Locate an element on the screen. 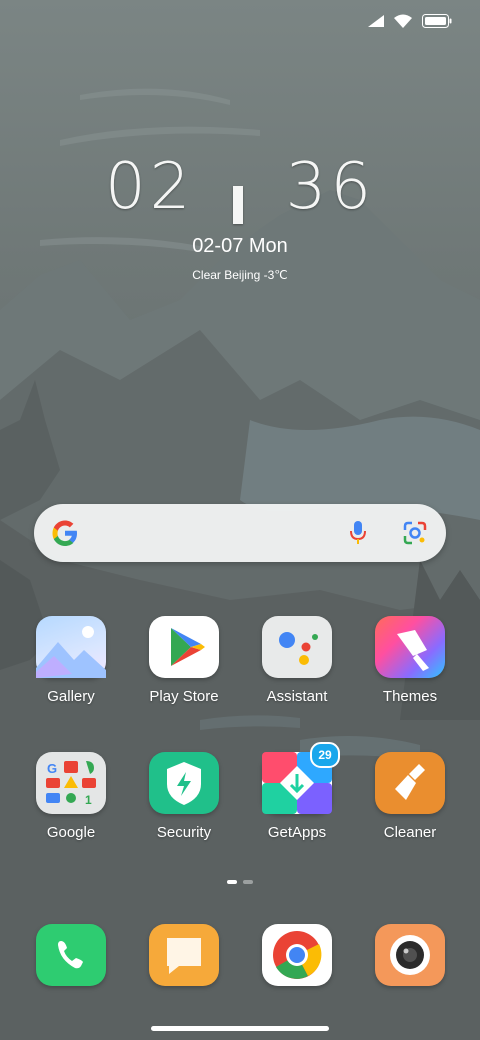 This screenshot has width=480, height=1040. app-label: Cleaner is located at coordinates (410, 832).